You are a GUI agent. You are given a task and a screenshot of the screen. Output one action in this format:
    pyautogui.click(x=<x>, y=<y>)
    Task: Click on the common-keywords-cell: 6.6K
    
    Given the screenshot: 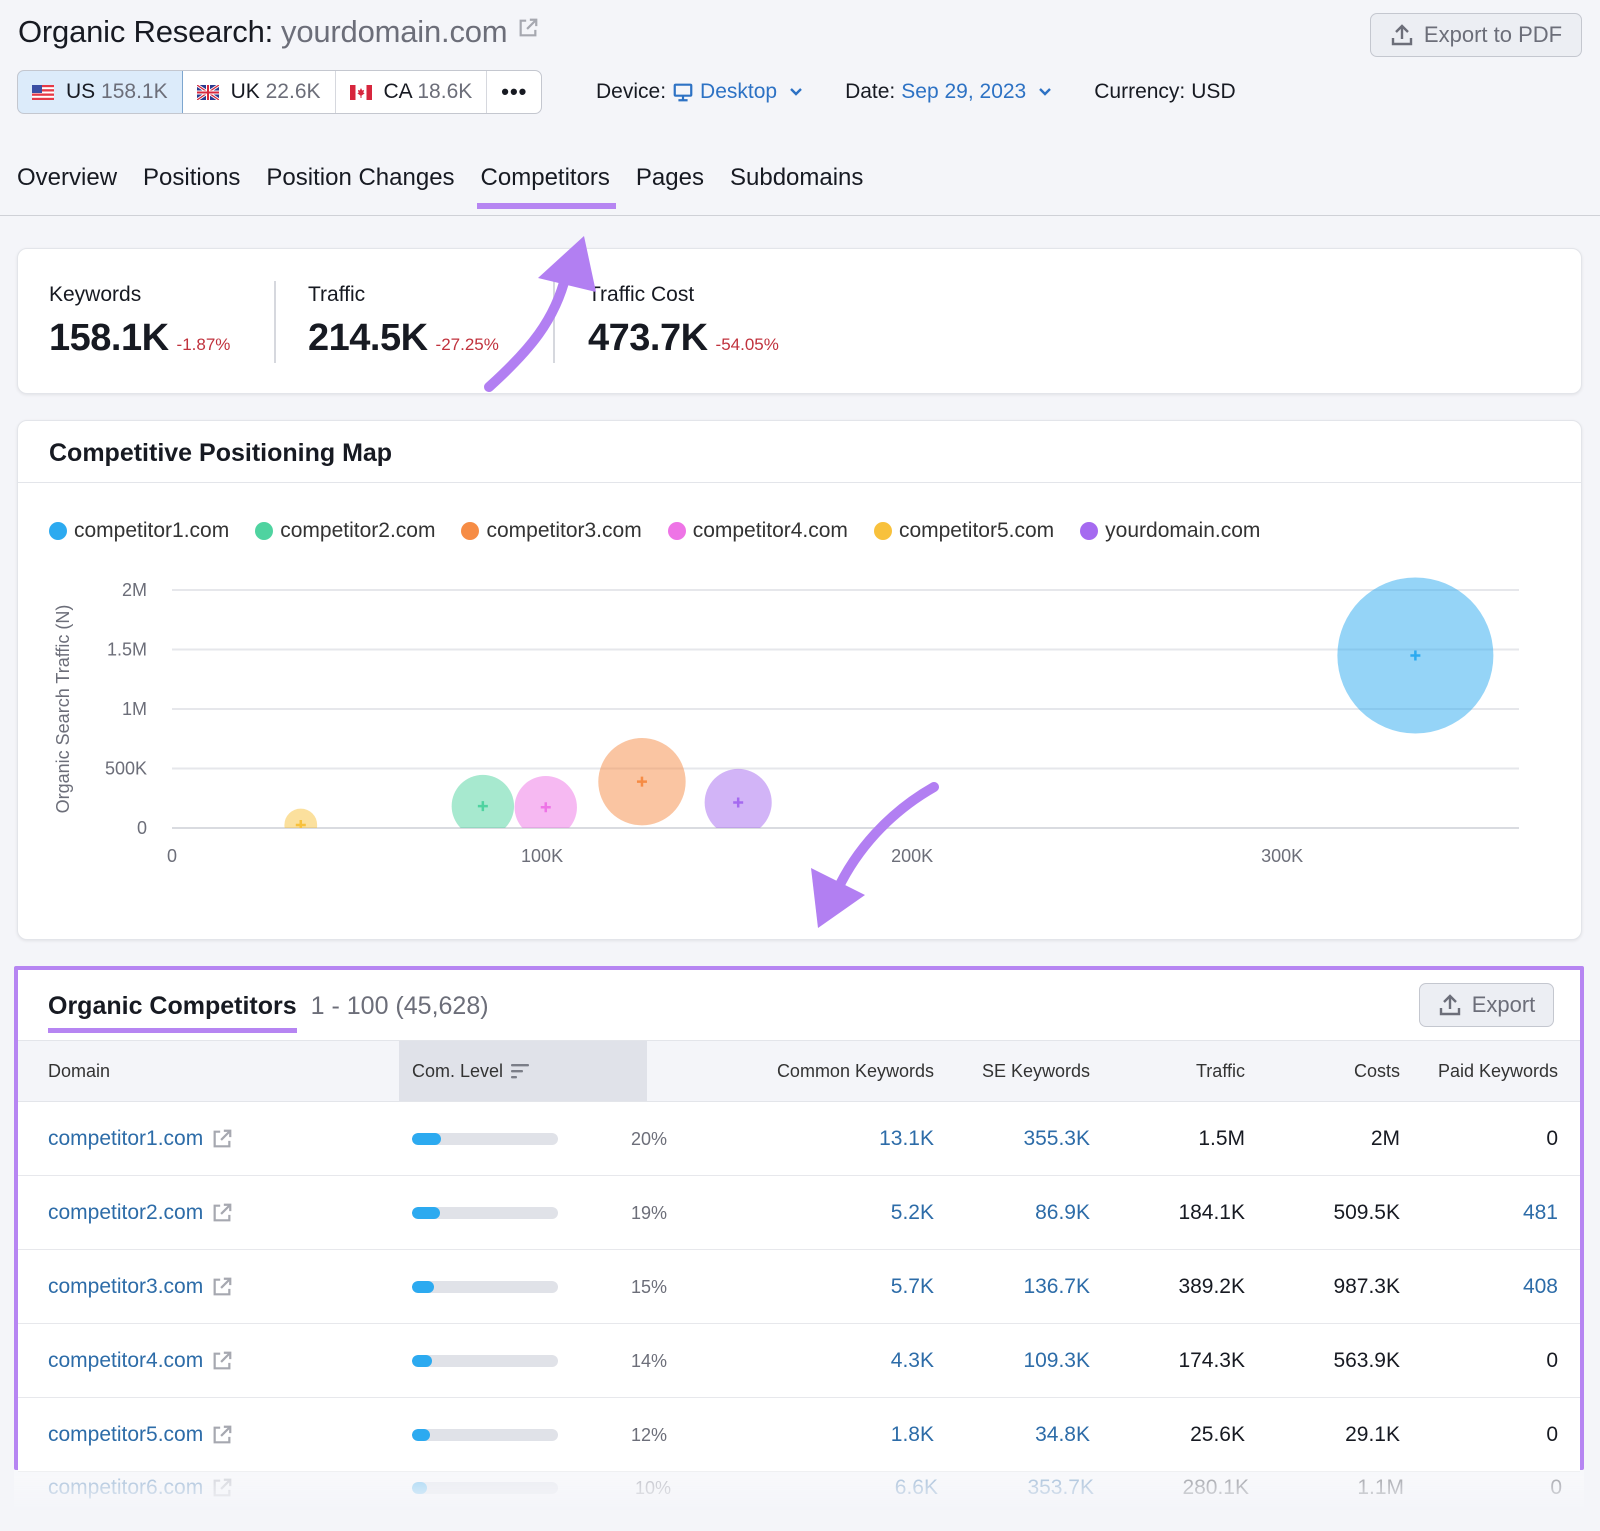 What is the action you would take?
    pyautogui.click(x=916, y=1488)
    